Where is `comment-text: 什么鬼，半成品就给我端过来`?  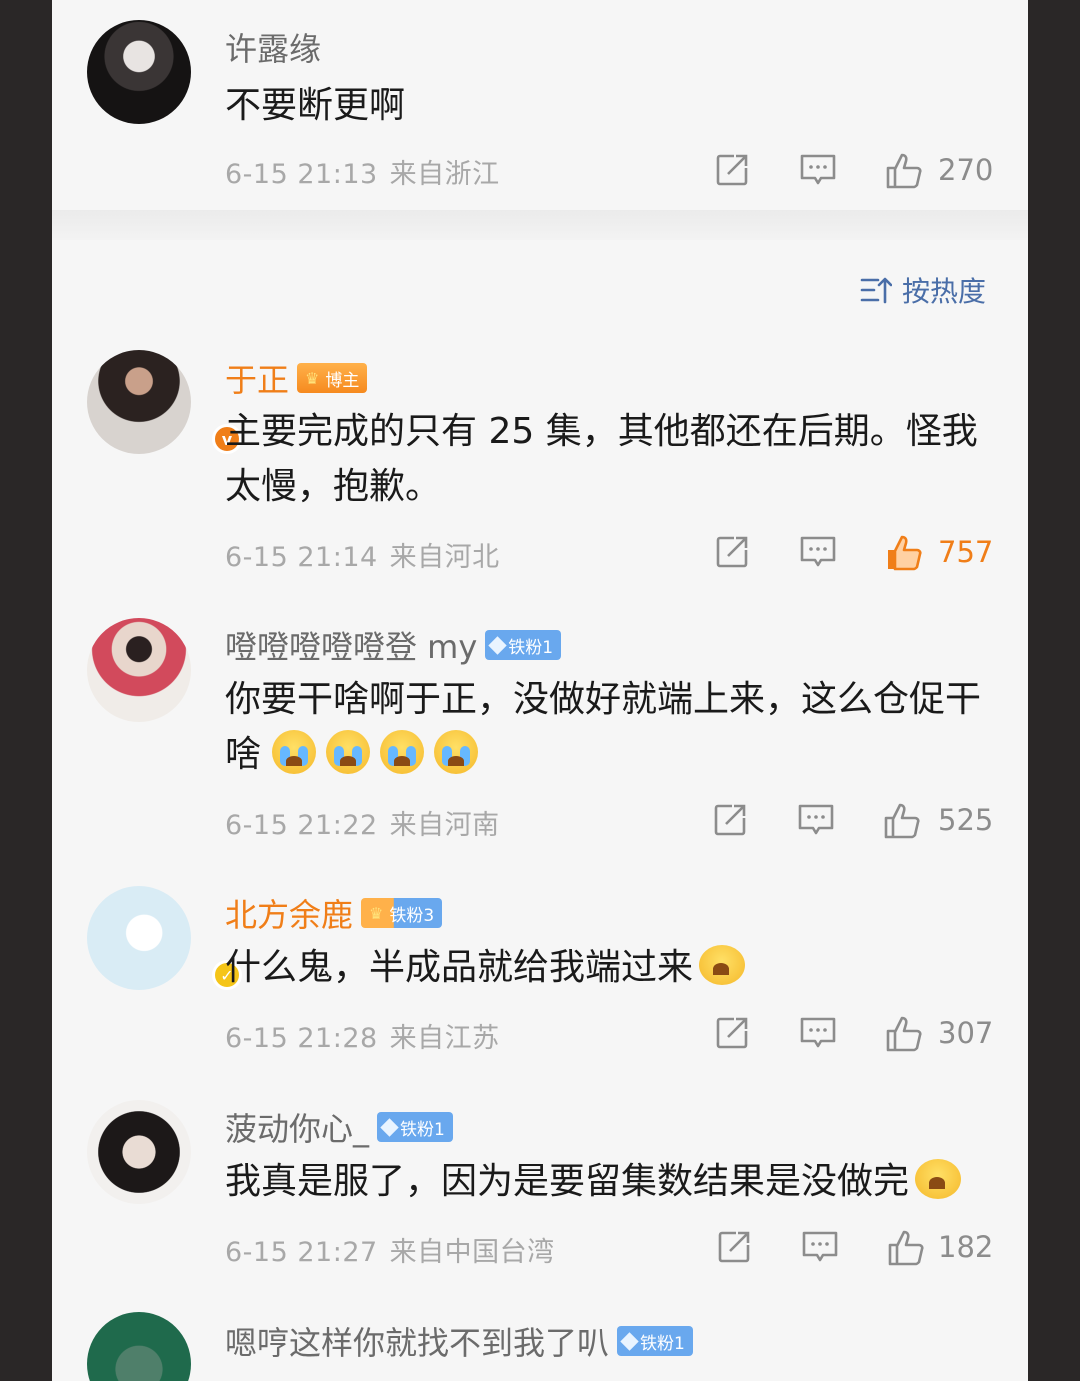
comment-text: 什么鬼，半成品就给我端过来 is located at coordinates (615, 967).